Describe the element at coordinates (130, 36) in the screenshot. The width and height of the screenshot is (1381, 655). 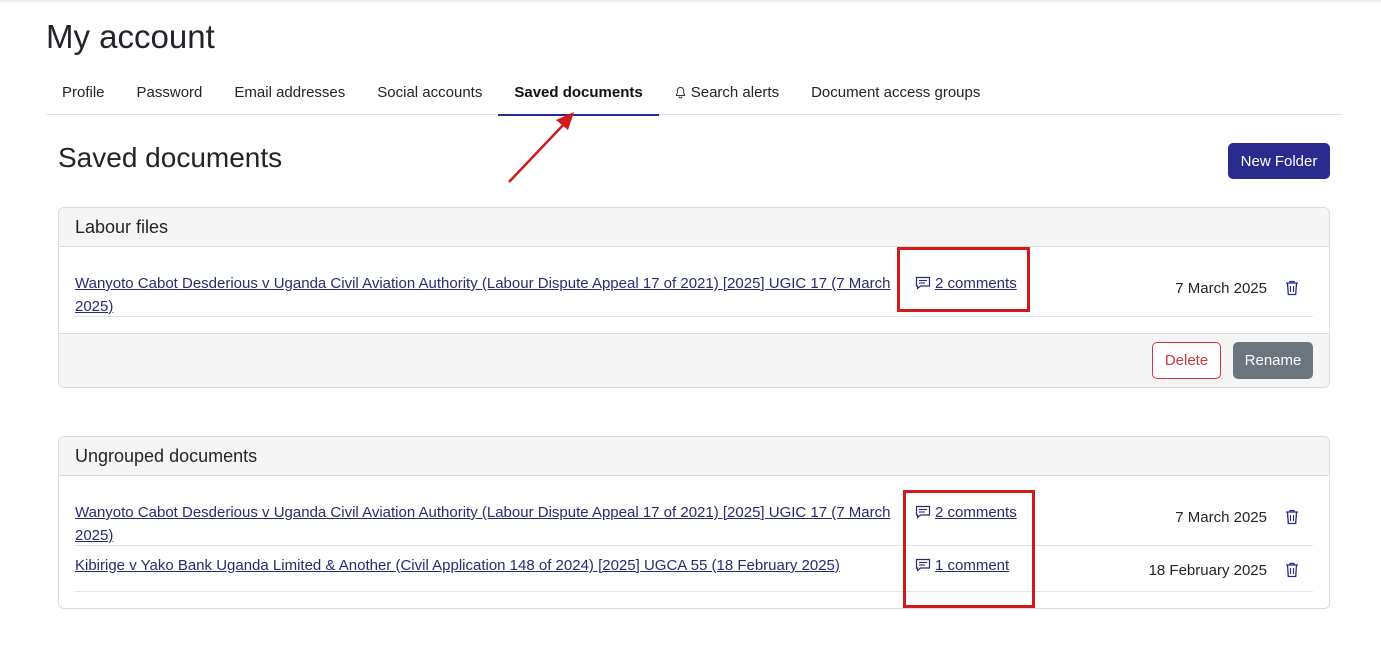
I see `page-title: My account` at that location.